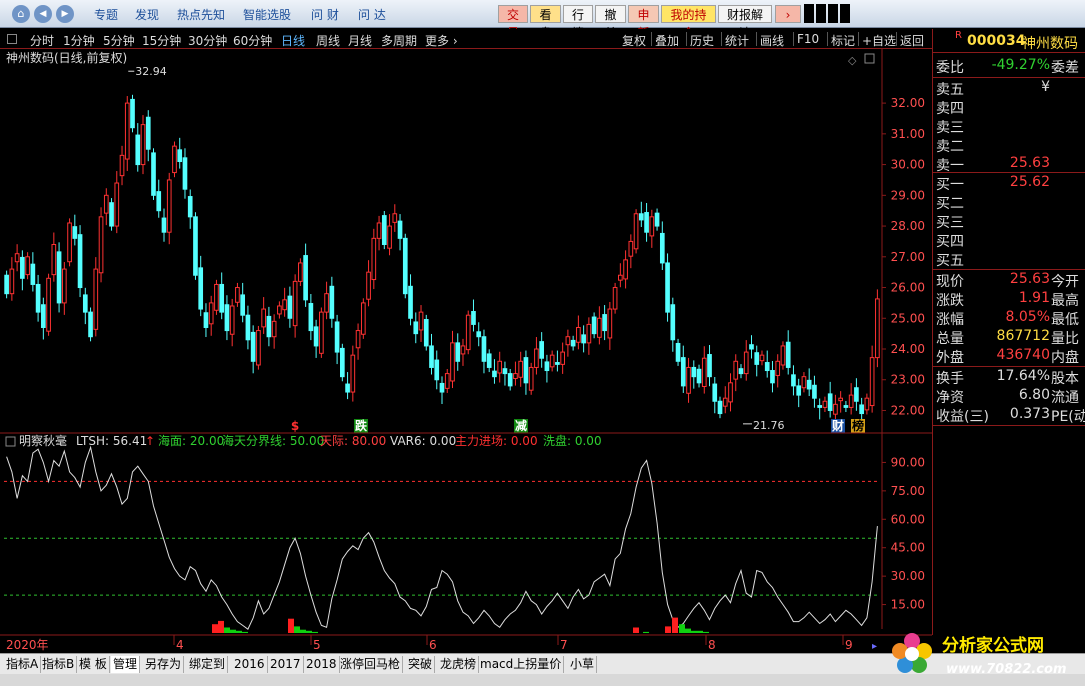 The image size is (1085, 686). What do you see at coordinates (164, 664) in the screenshot?
I see `indicator-tab-4: 另存为` at bounding box center [164, 664].